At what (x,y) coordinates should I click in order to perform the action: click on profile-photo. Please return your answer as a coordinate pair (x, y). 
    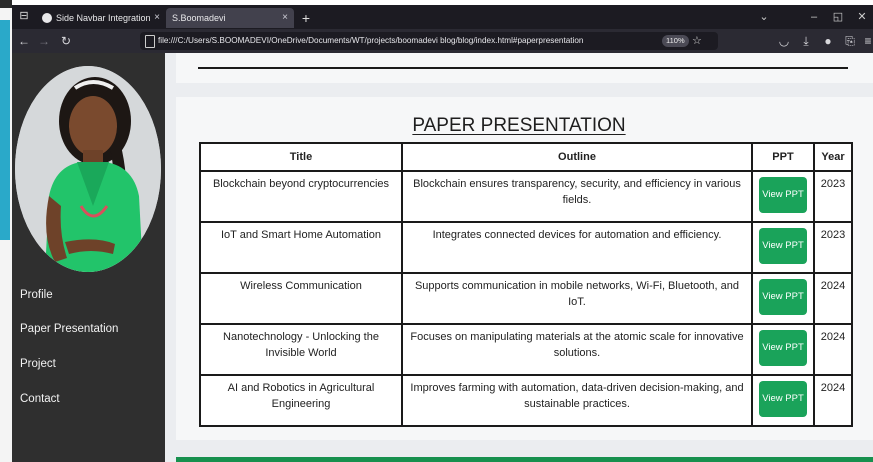
    Looking at the image, I should click on (88, 169).